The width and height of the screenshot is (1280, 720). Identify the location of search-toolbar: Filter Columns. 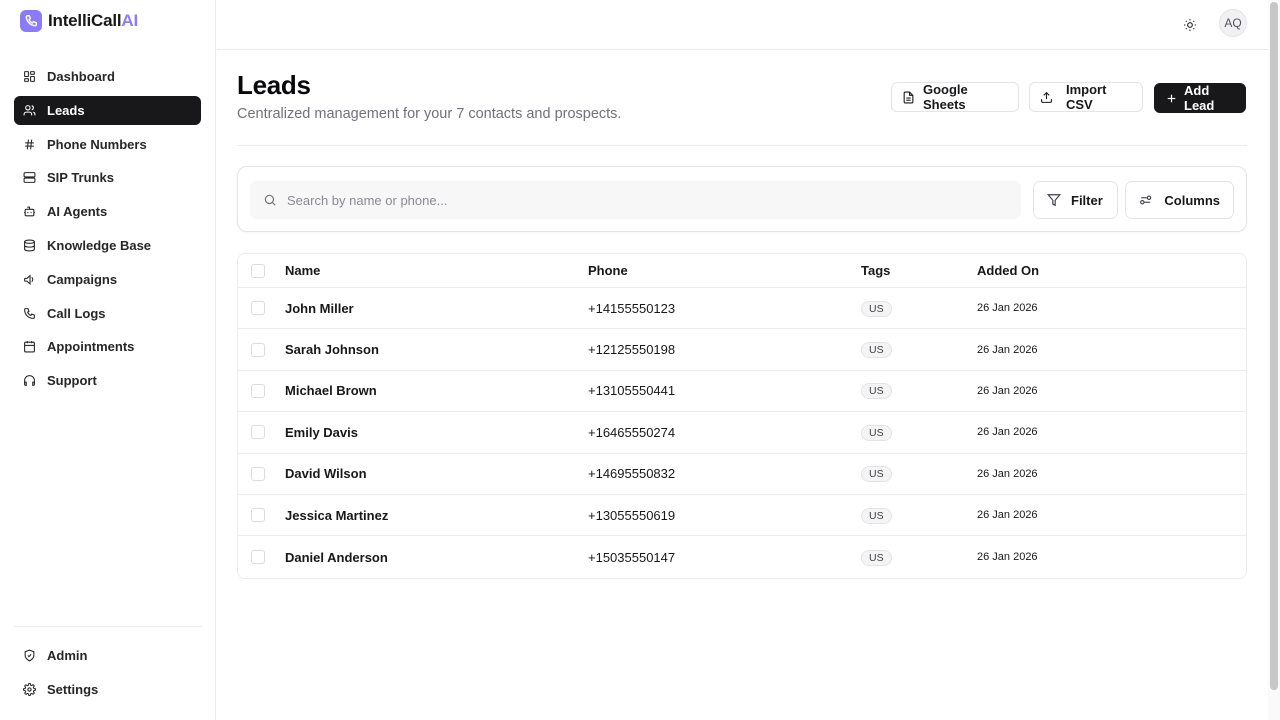
(742, 199).